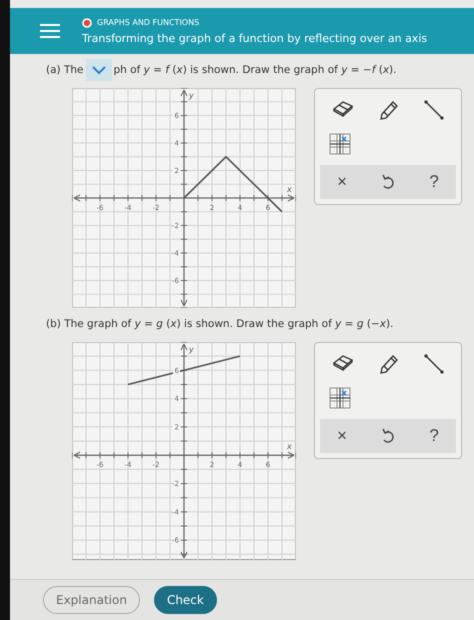  What do you see at coordinates (255, 38) in the screenshot?
I see `lesson-title: Transforming the graph of a function by reflecting over an axis` at bounding box center [255, 38].